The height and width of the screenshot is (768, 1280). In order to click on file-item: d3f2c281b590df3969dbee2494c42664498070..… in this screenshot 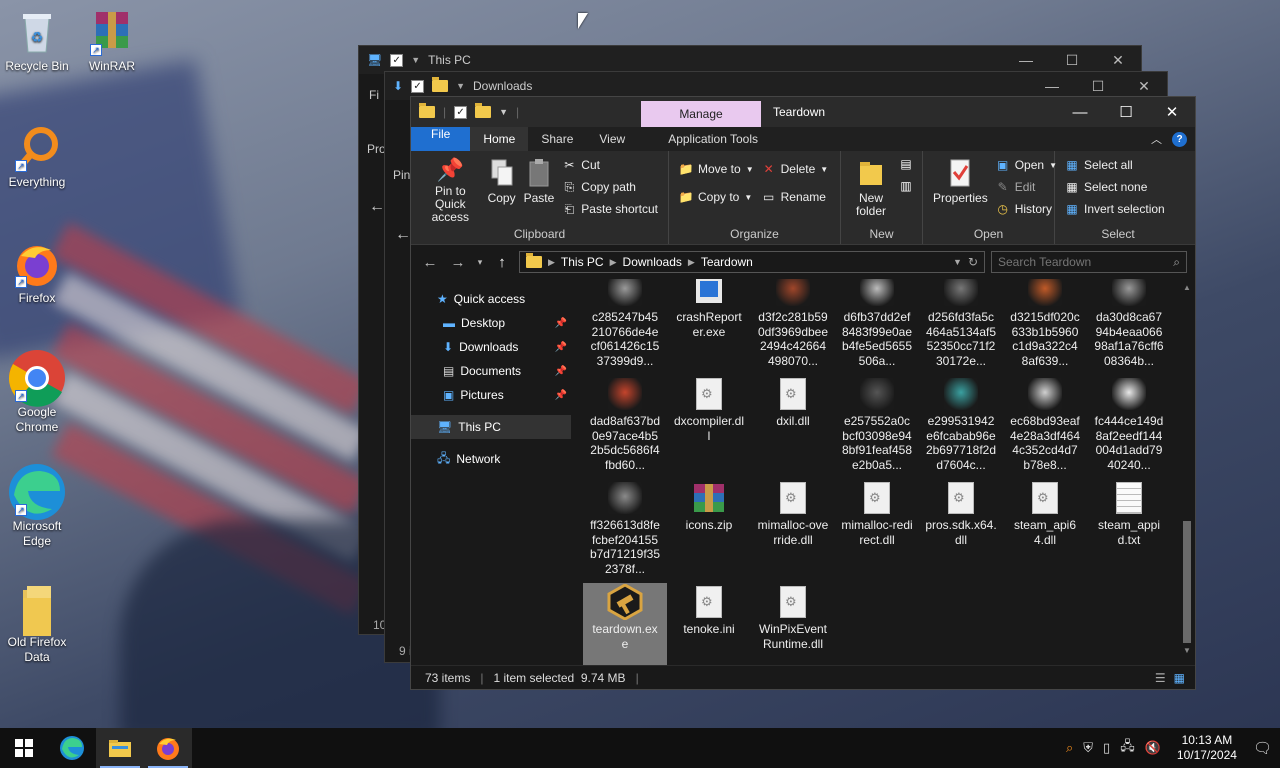, I will do `click(793, 327)`.